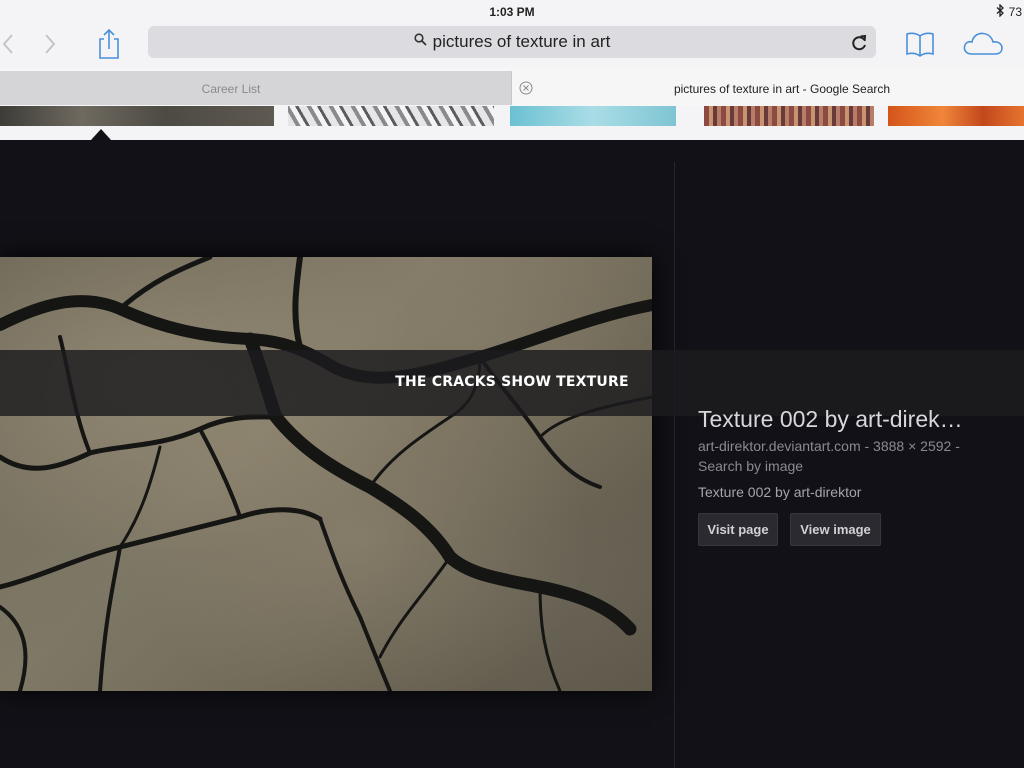  I want to click on status-right: 73, so click(1009, 11).